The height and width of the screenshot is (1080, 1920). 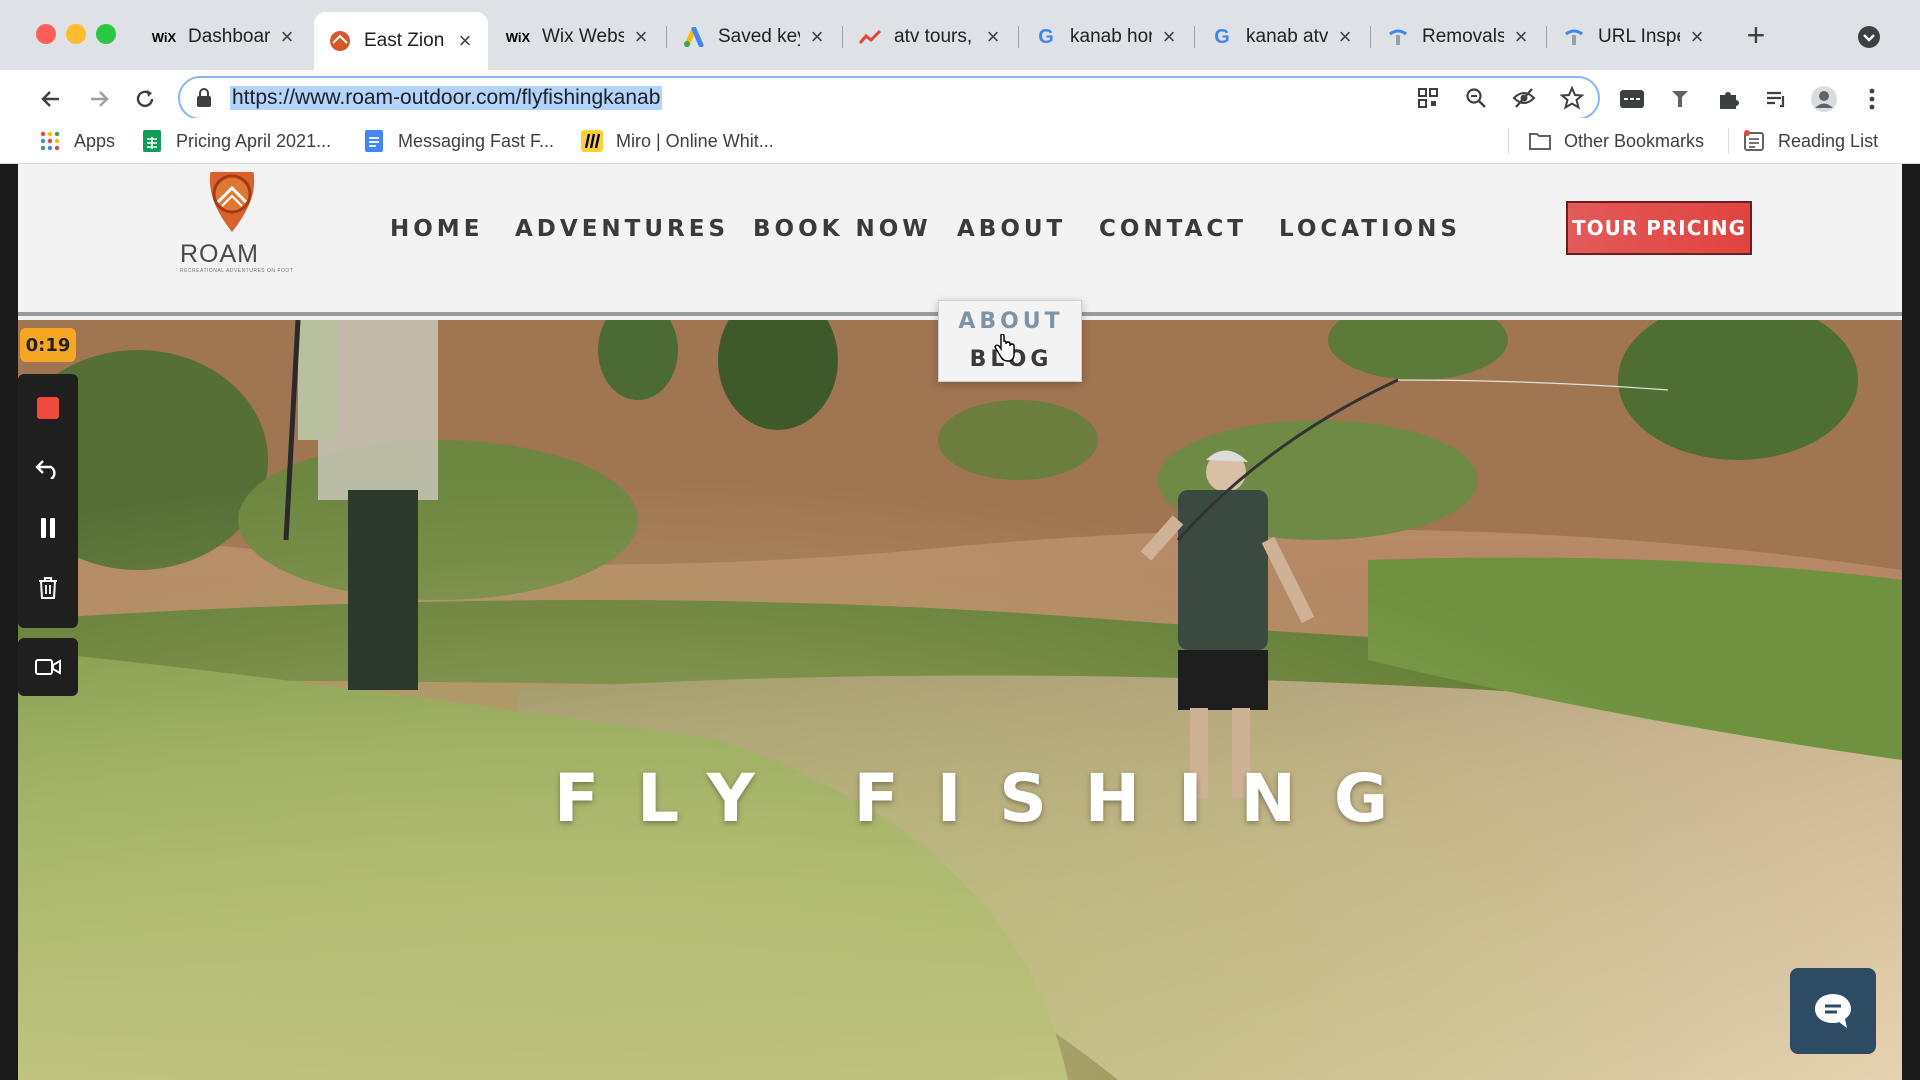 What do you see at coordinates (1428, 98) in the screenshot?
I see `qr-code-icon` at bounding box center [1428, 98].